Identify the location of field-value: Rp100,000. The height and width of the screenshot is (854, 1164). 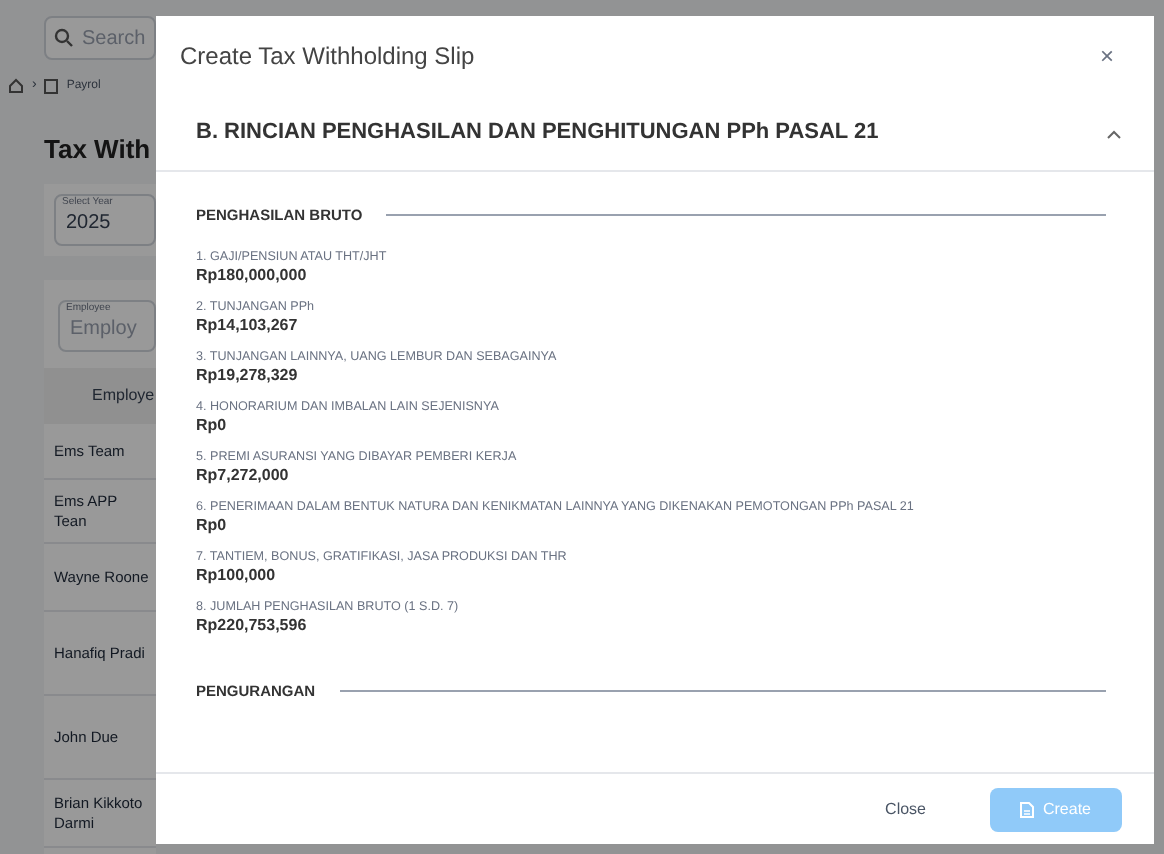
(237, 576).